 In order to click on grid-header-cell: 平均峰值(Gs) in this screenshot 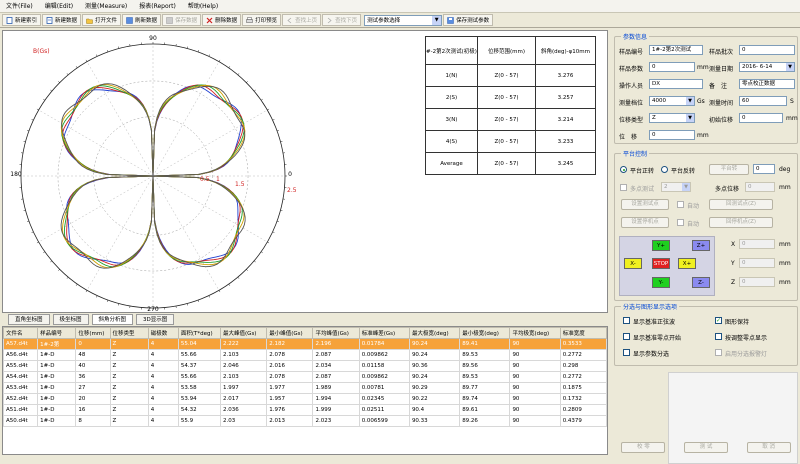, I will do `click(336, 333)`.